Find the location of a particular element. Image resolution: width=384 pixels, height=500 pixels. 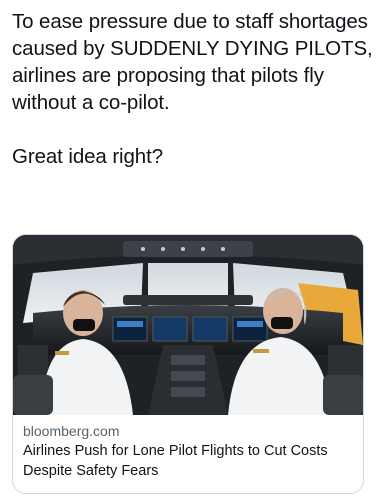

card-domain: bloomberg.com is located at coordinates (189, 431).